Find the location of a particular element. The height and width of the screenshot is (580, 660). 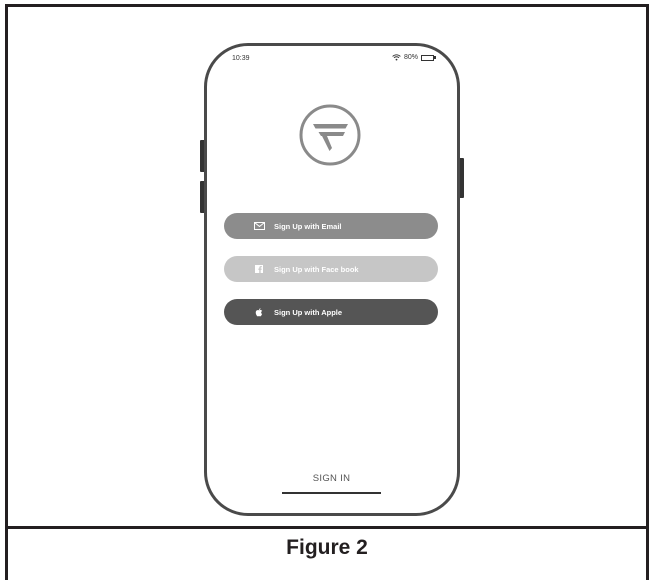

app-logo is located at coordinates (330, 135).